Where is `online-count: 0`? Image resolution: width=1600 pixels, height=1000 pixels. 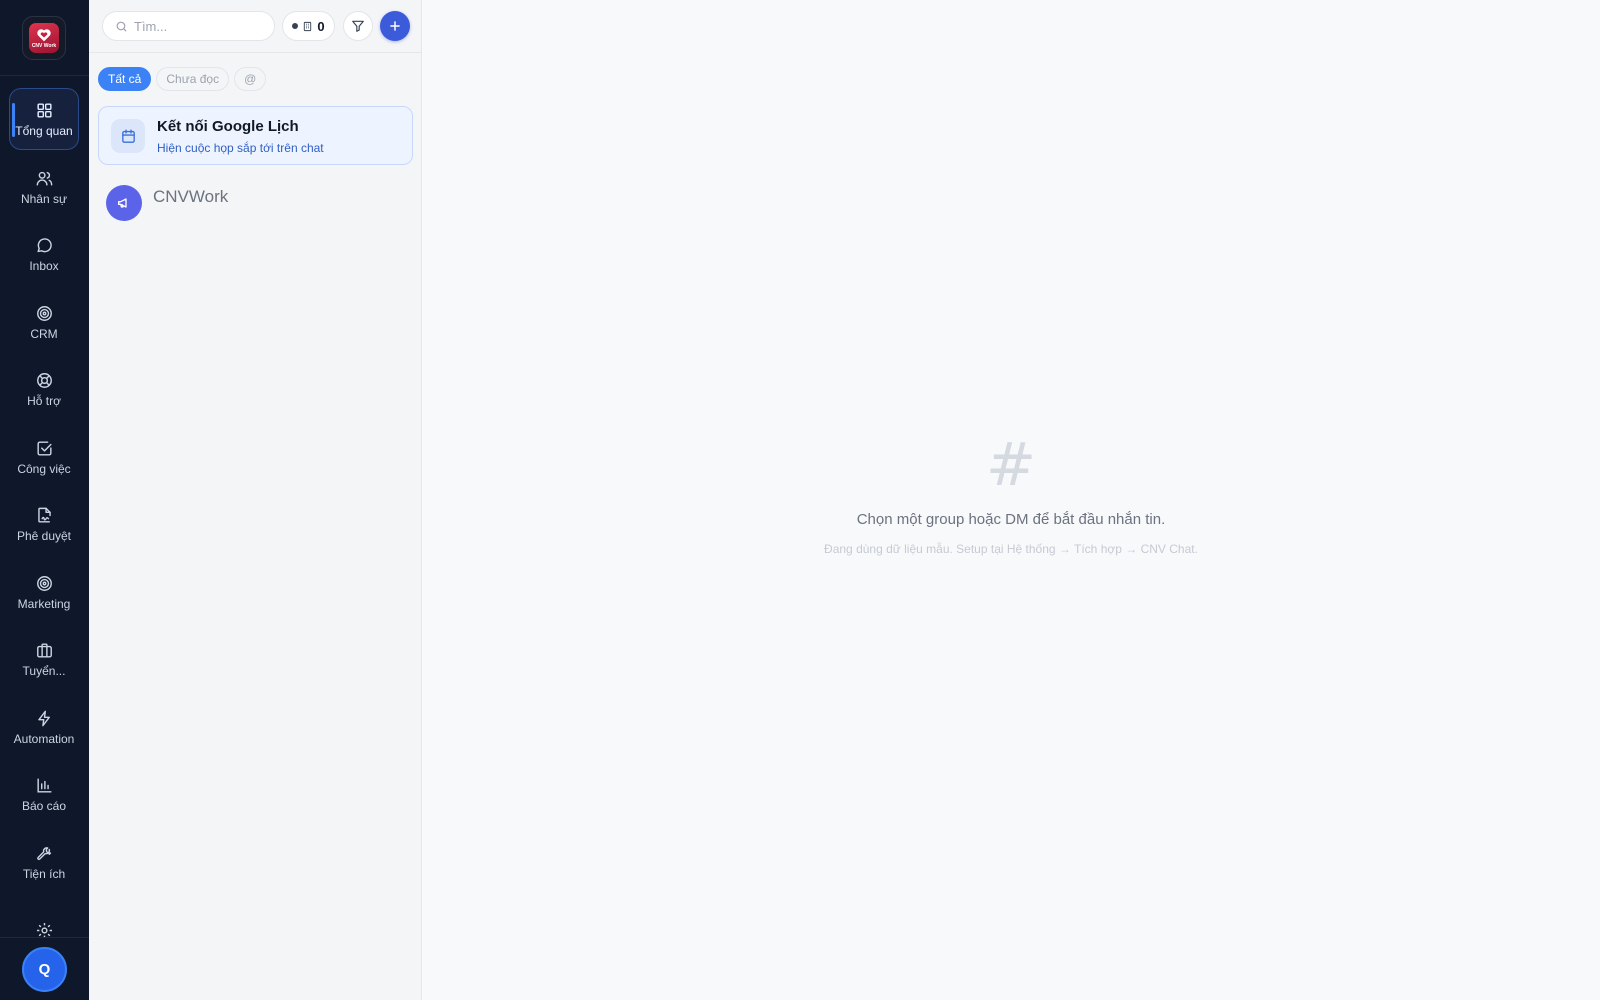
online-count: 0 is located at coordinates (321, 26).